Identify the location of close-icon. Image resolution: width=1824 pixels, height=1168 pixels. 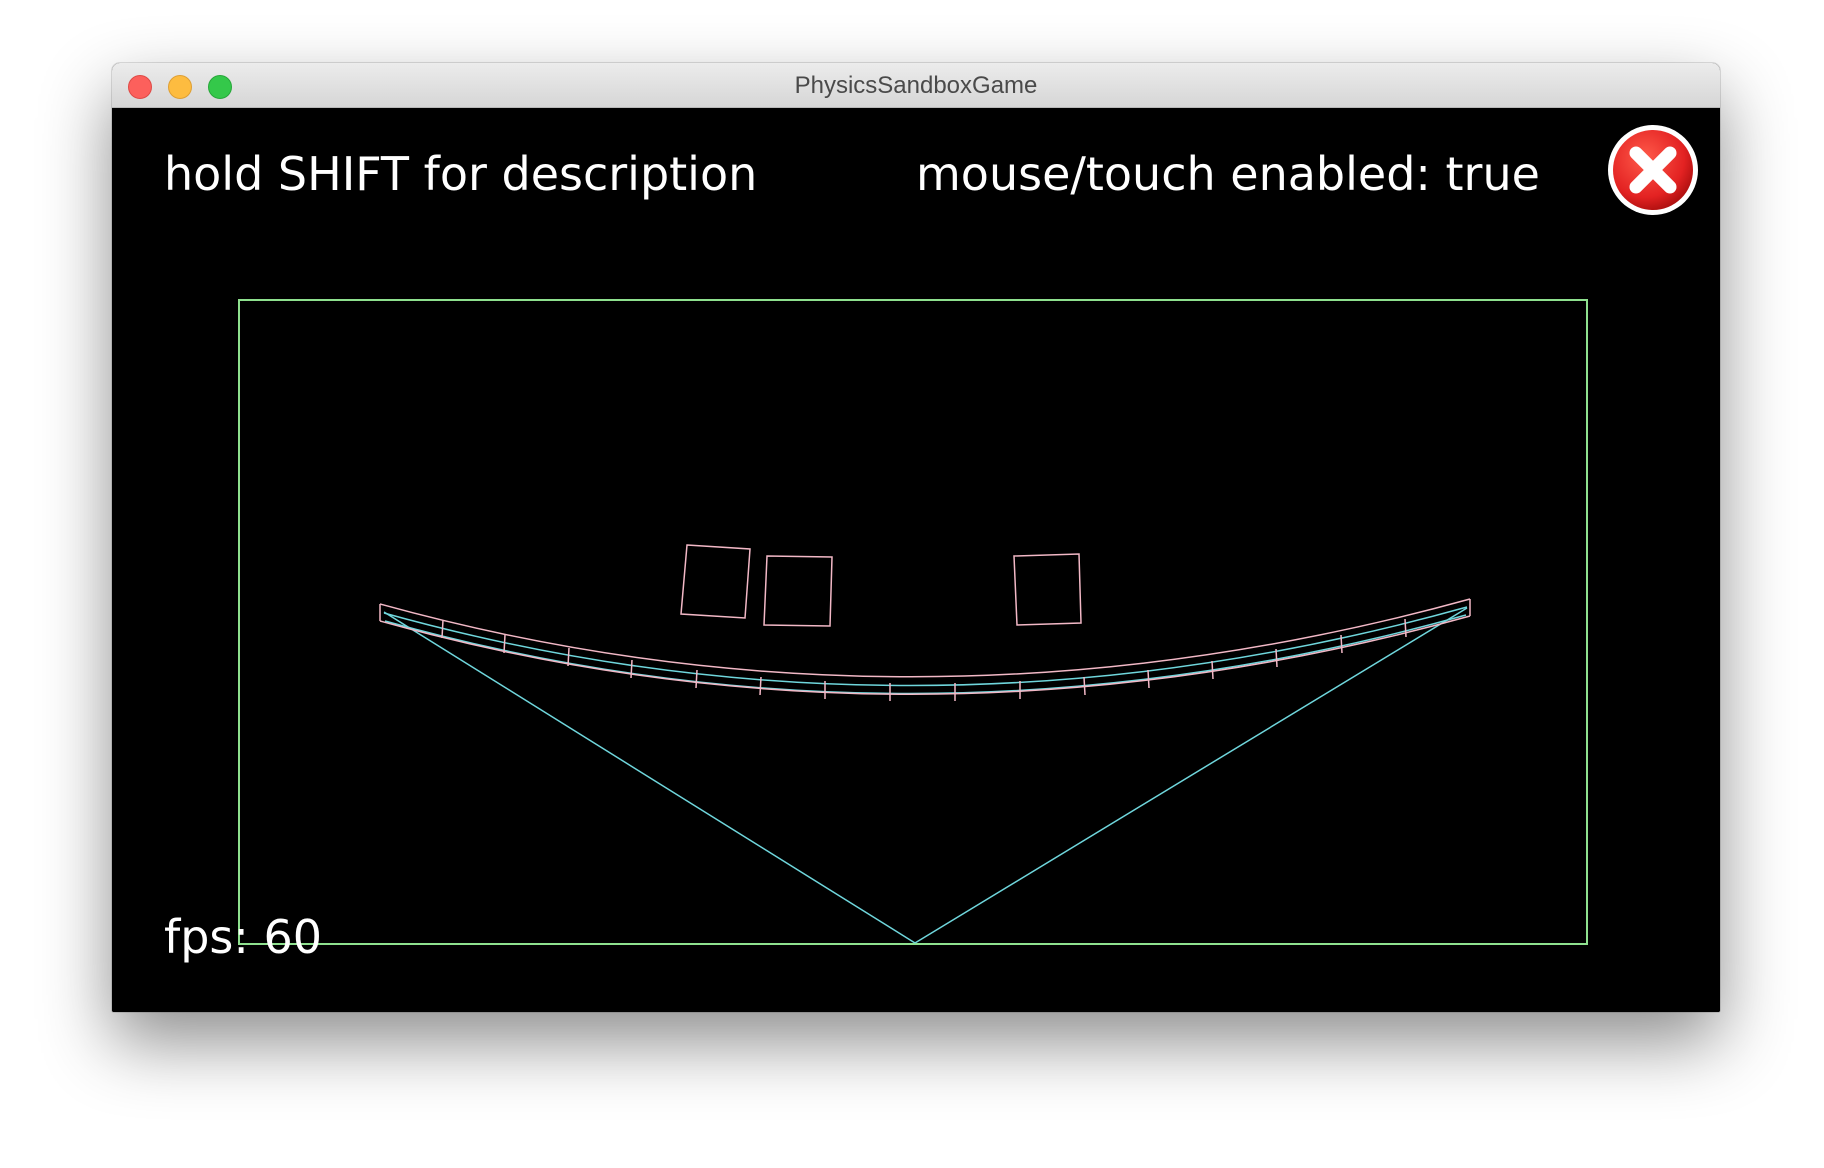
(1653, 170).